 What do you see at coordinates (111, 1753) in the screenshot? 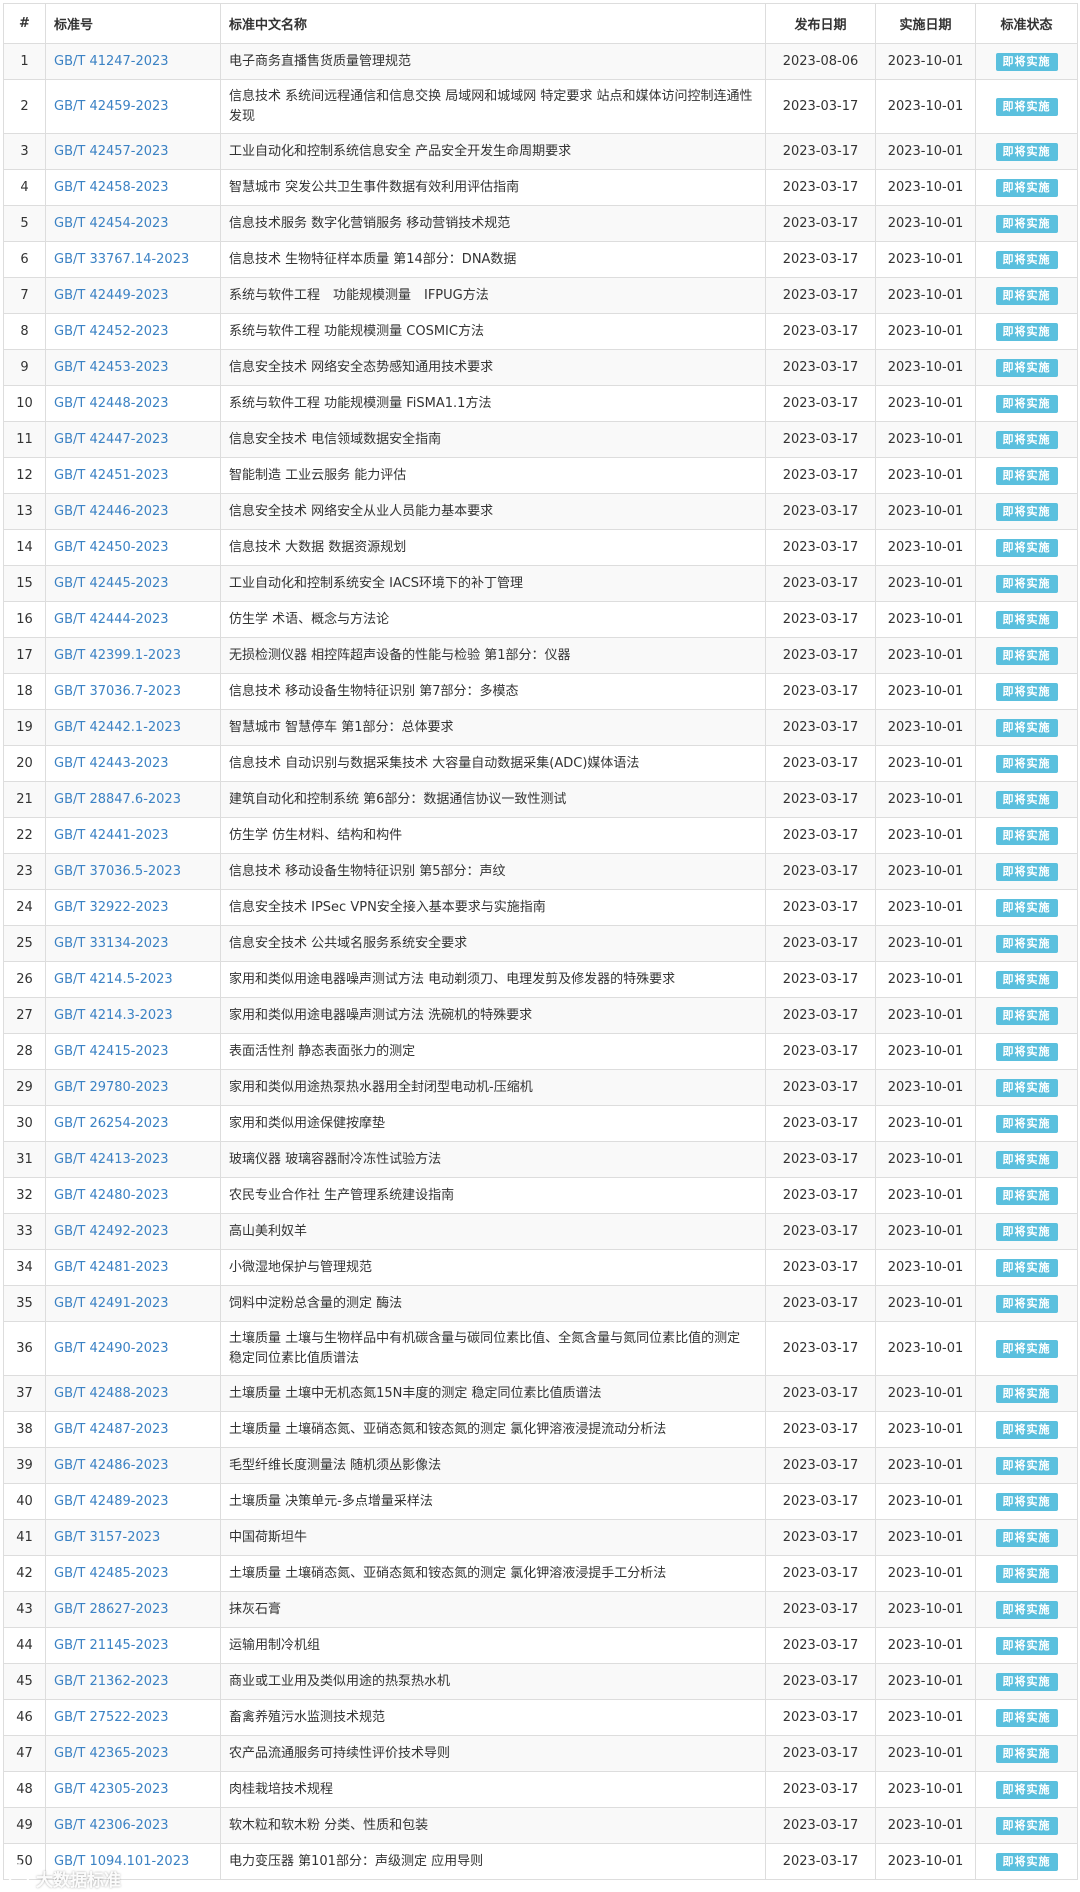
I see `standard-code-link: GB/T 42365-2023` at bounding box center [111, 1753].